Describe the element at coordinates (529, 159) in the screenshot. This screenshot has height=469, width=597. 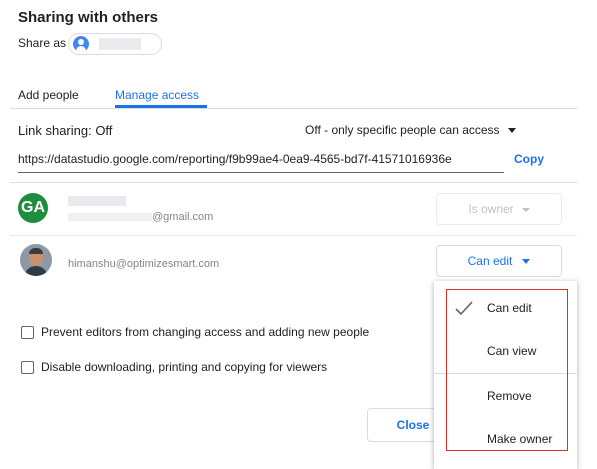
I see `copy-link-button: Copy` at that location.